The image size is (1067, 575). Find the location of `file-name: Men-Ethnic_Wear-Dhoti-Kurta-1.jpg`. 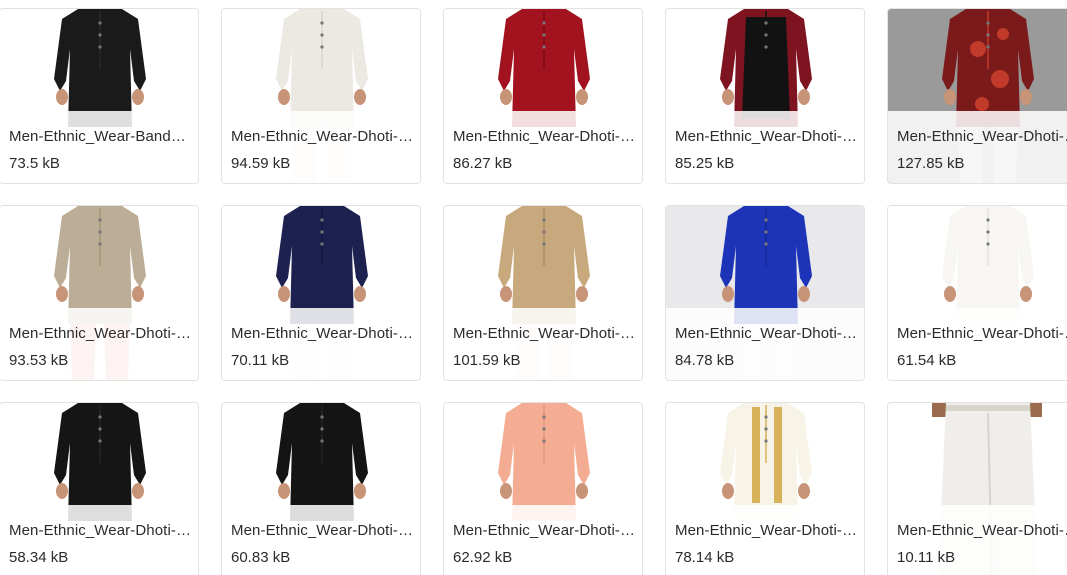

file-name: Men-Ethnic_Wear-Dhoti-Kurta-1.jpg is located at coordinates (323, 136).